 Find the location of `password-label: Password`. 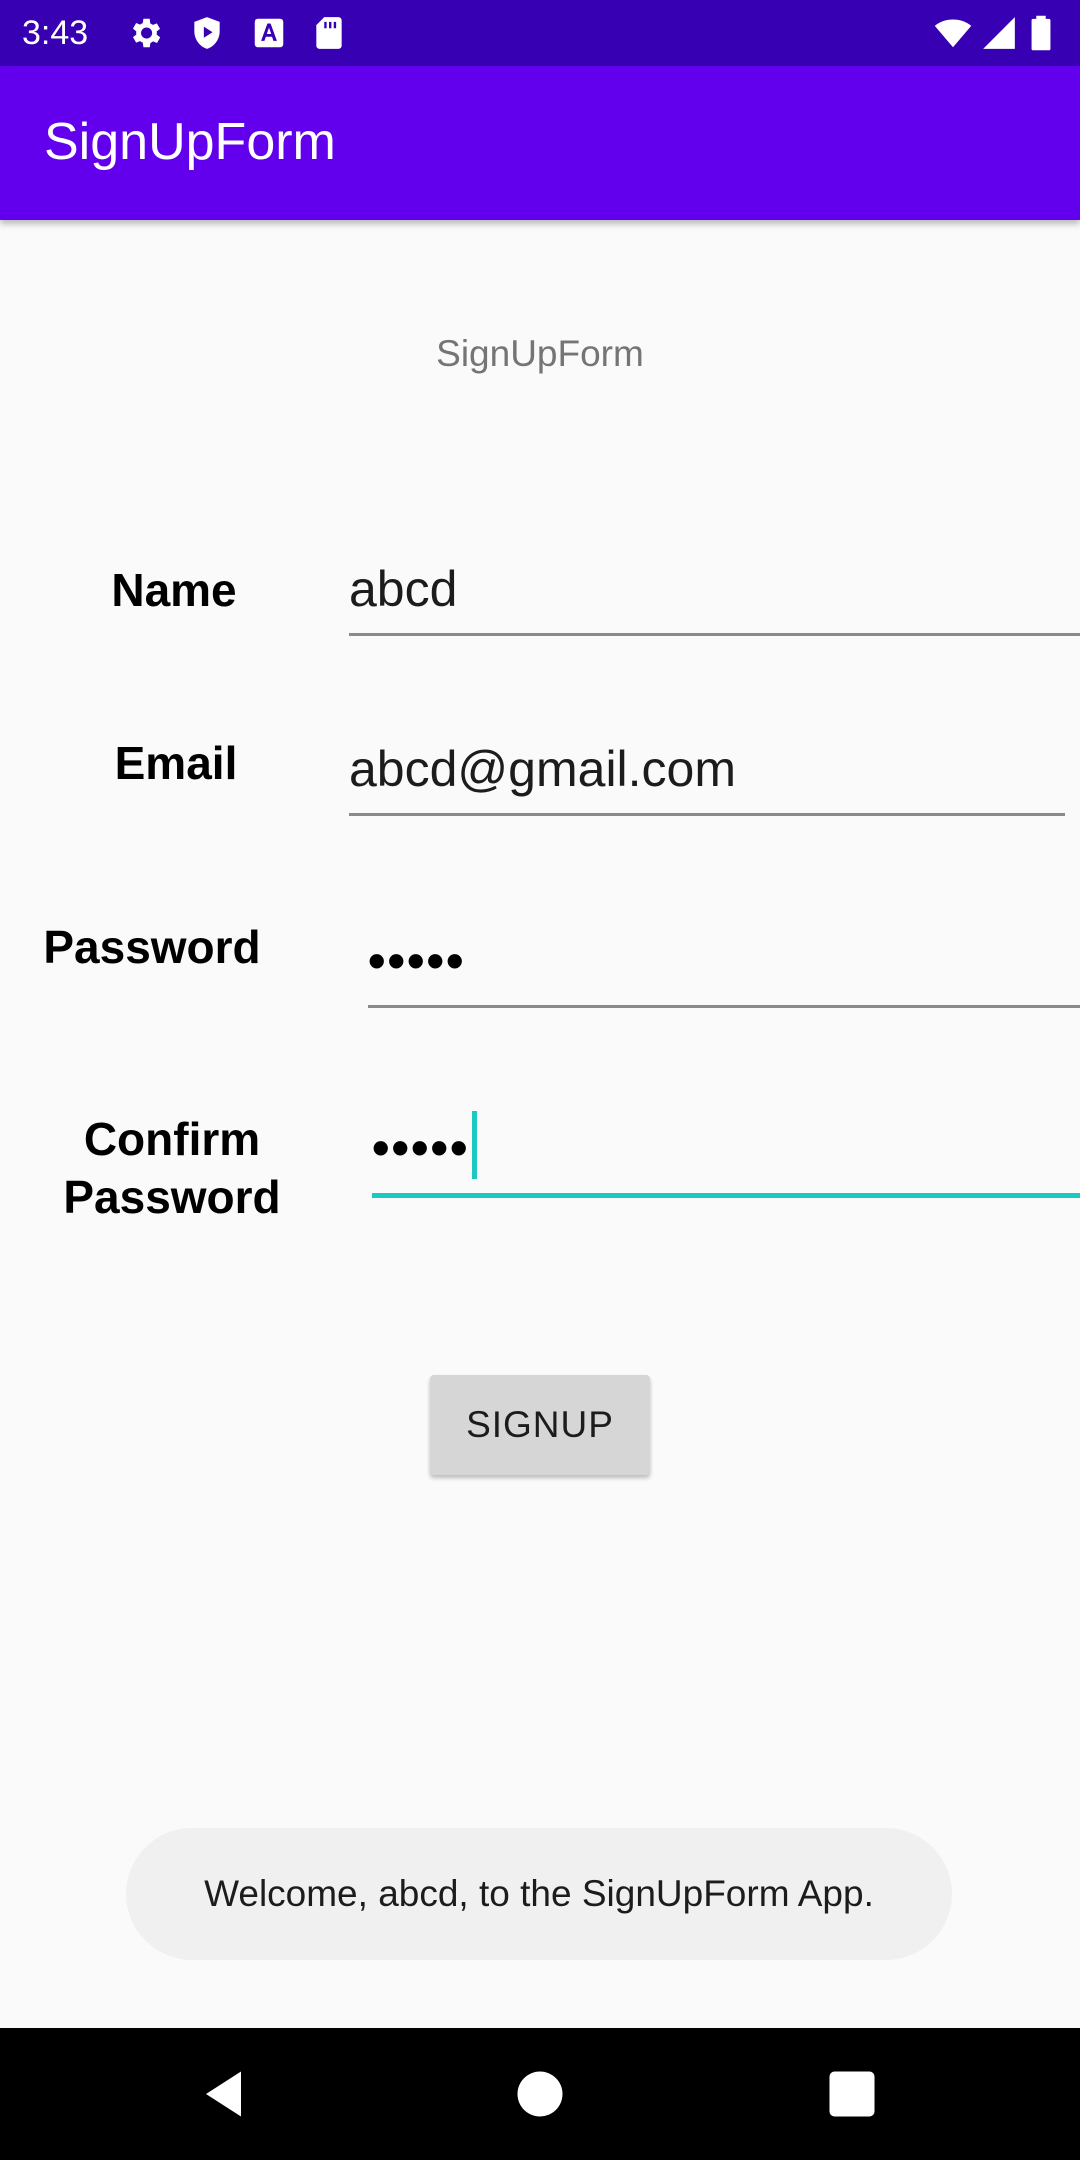

password-label: Password is located at coordinates (152, 947).